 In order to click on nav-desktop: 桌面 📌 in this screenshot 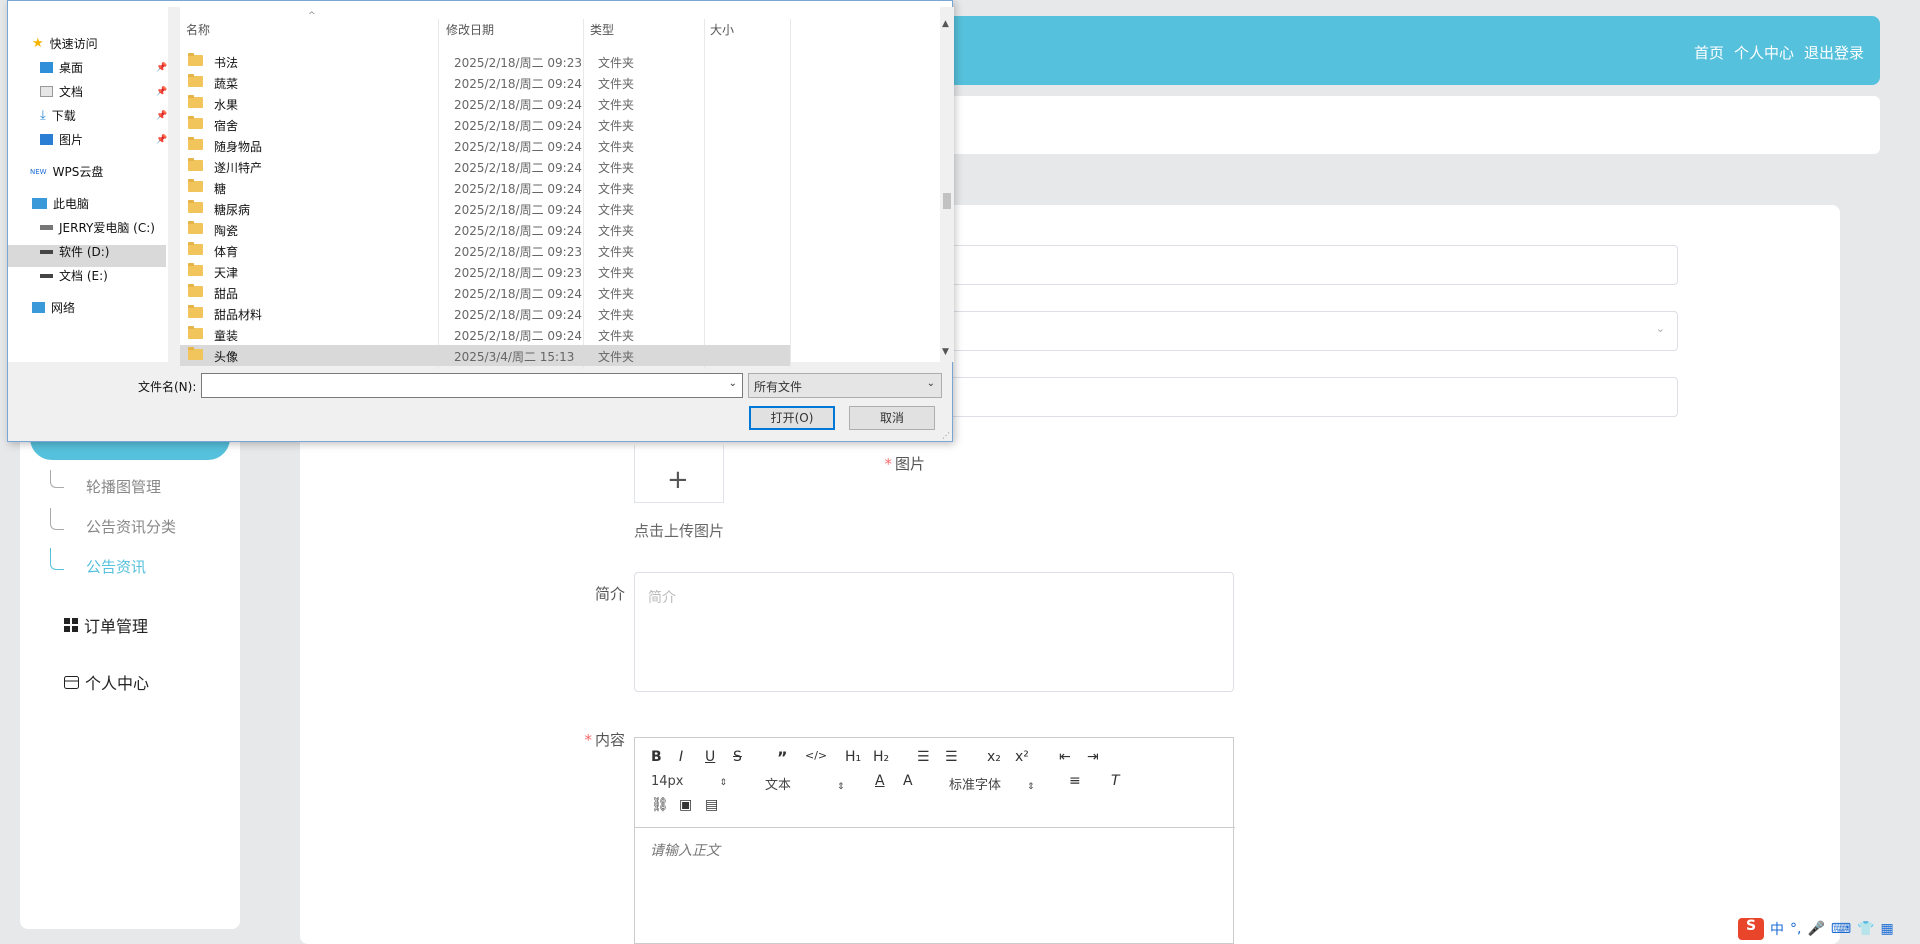, I will do `click(103, 67)`.